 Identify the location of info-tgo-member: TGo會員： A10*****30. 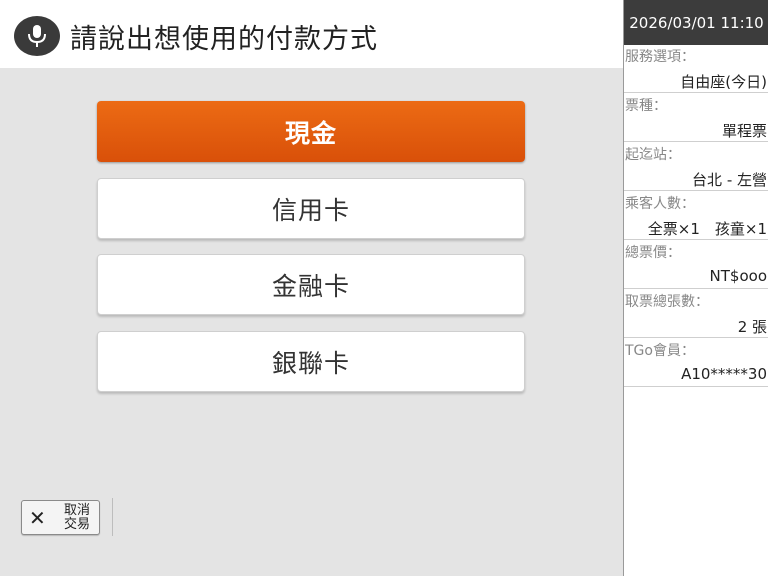
(696, 363).